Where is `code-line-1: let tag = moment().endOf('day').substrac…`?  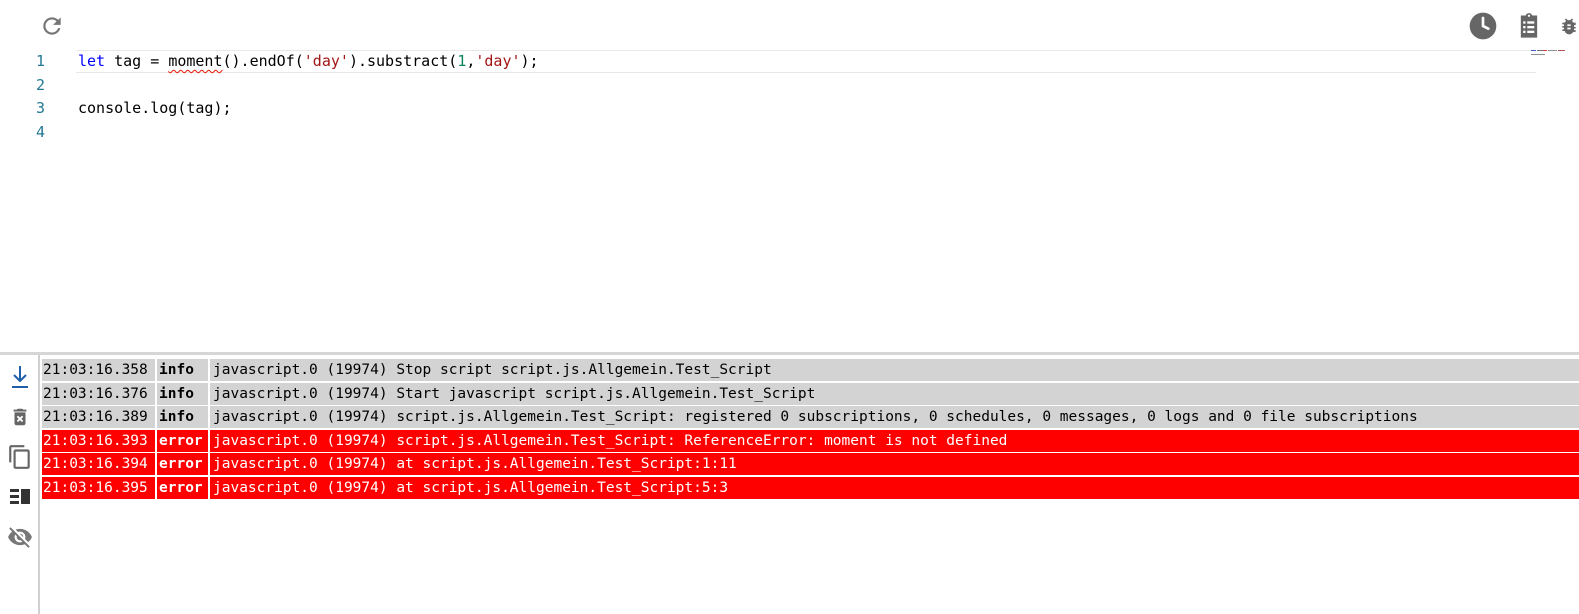 code-line-1: let tag = moment().endOf('day').substrac… is located at coordinates (308, 61).